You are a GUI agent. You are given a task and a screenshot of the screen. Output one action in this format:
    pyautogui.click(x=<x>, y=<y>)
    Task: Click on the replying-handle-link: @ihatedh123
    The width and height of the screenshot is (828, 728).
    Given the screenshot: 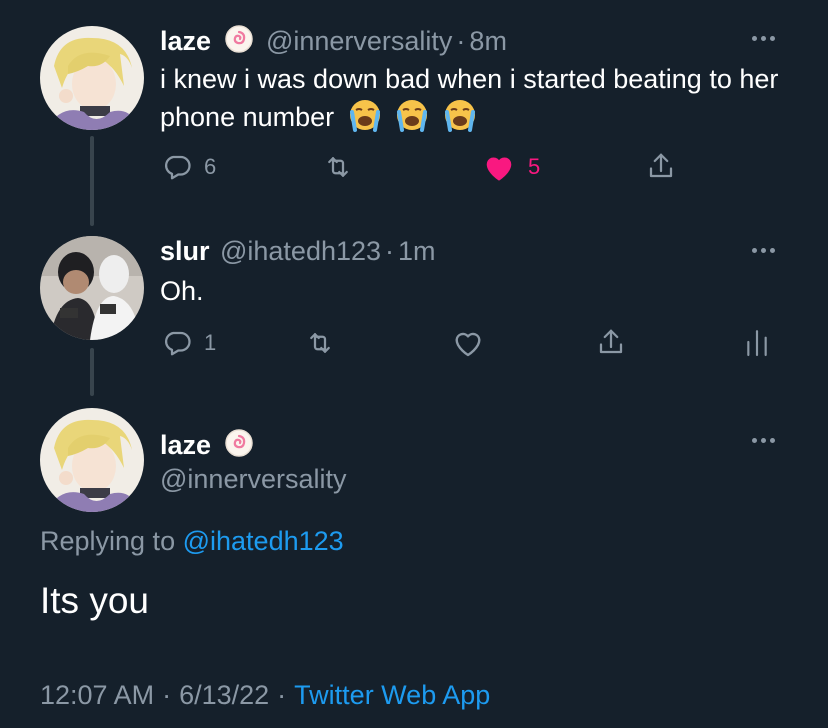 What is the action you would take?
    pyautogui.click(x=263, y=541)
    